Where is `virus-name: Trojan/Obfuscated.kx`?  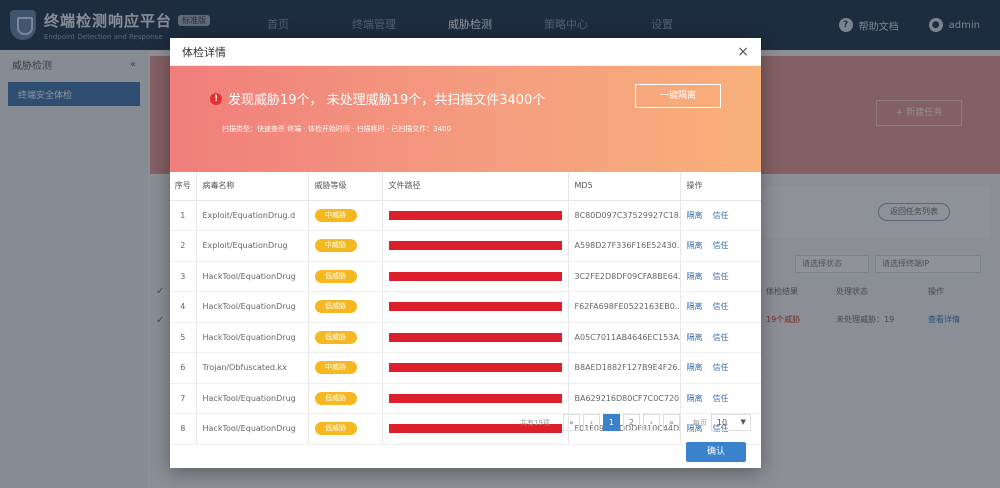 virus-name: Trojan/Obfuscated.kx is located at coordinates (251, 368).